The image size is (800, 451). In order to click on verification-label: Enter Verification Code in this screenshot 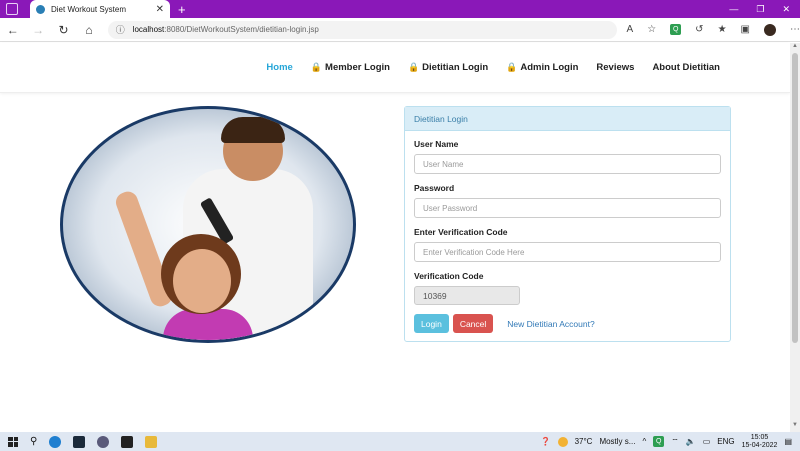, I will do `click(461, 232)`.